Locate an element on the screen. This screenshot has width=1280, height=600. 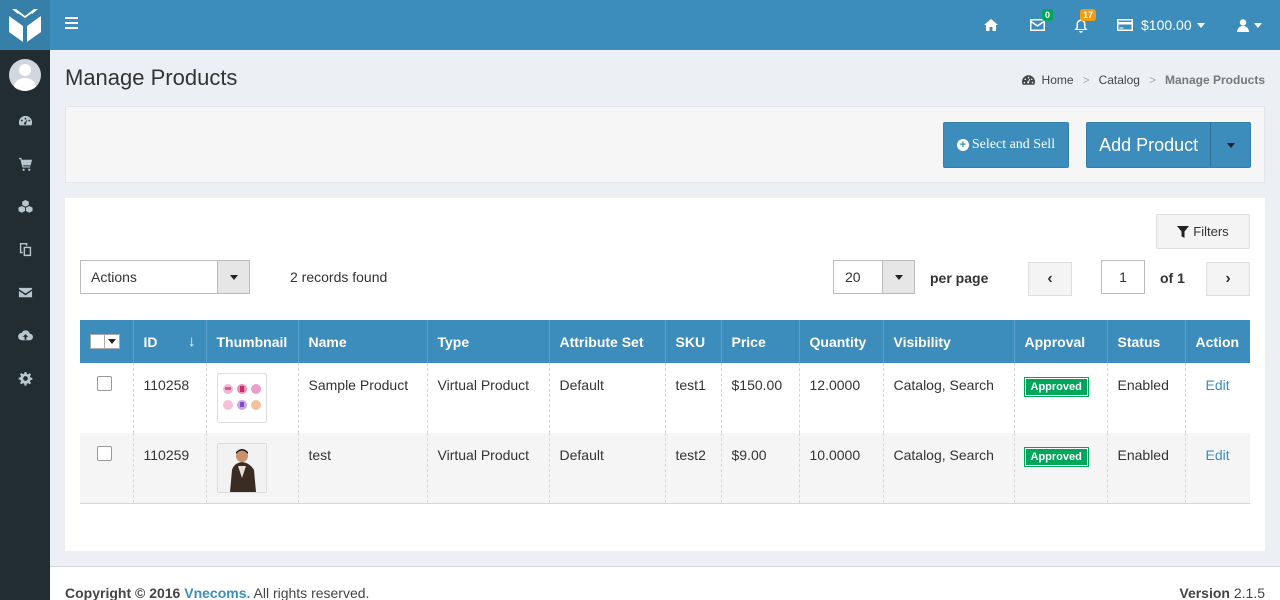
column-header-visibility: Visibility is located at coordinates (949, 341).